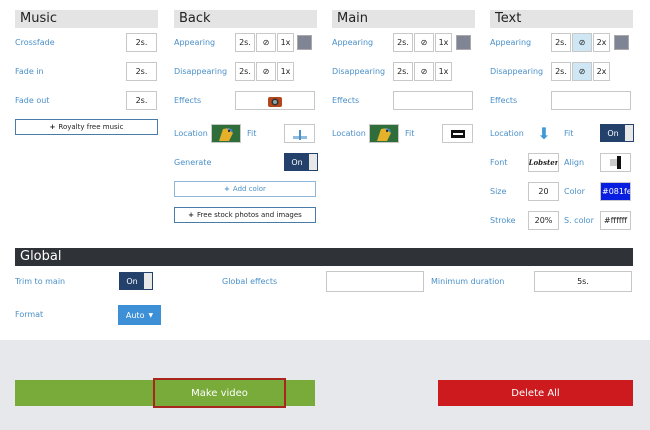 This screenshot has width=650, height=430. Describe the element at coordinates (245, 71) in the screenshot. I see `back-disappearing-time: 2s.` at that location.